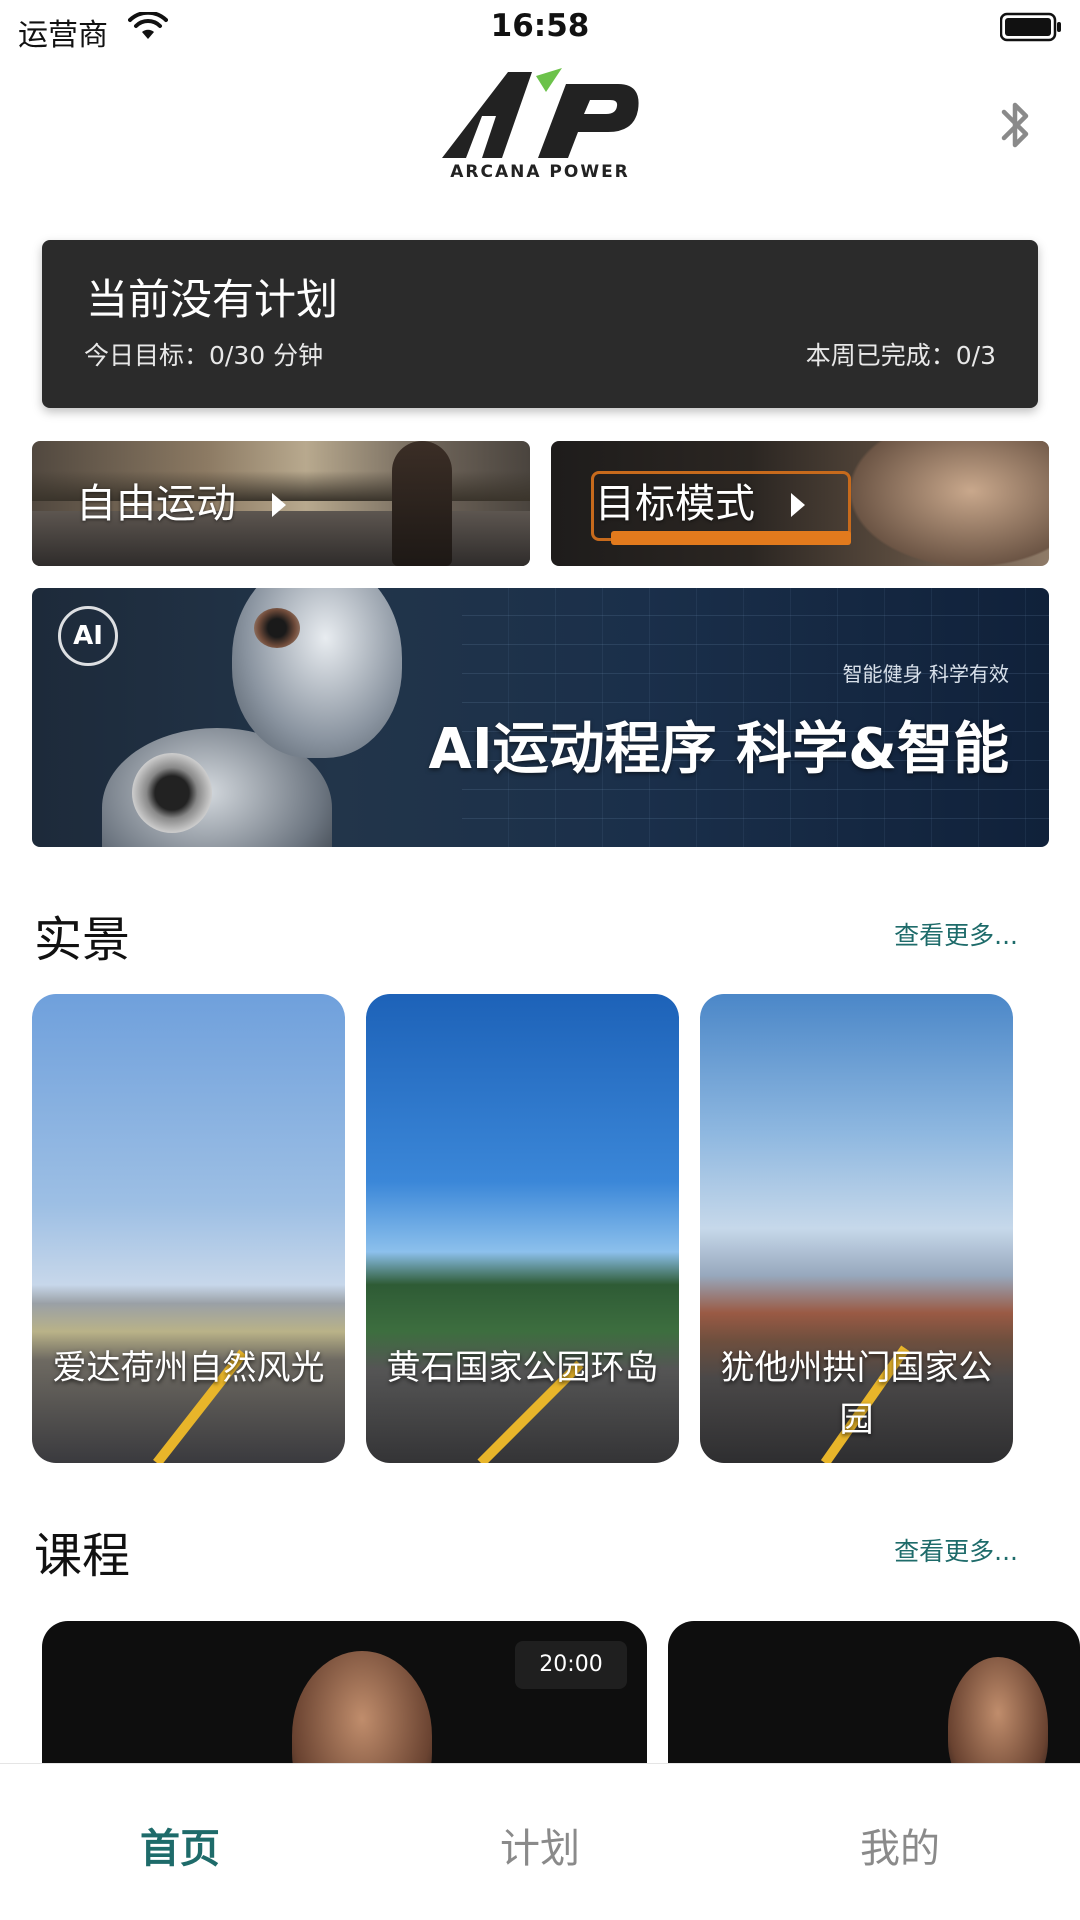  I want to click on week-progress: 本周已完成：0/3, so click(900, 355).